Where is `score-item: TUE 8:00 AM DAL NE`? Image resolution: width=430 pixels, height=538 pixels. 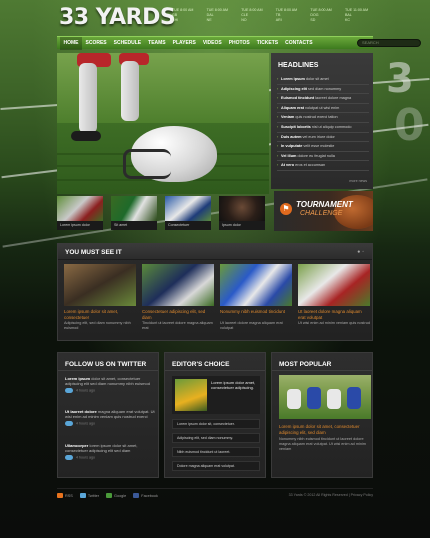 score-item: TUE 8:00 AM DAL NE is located at coordinates (220, 19).